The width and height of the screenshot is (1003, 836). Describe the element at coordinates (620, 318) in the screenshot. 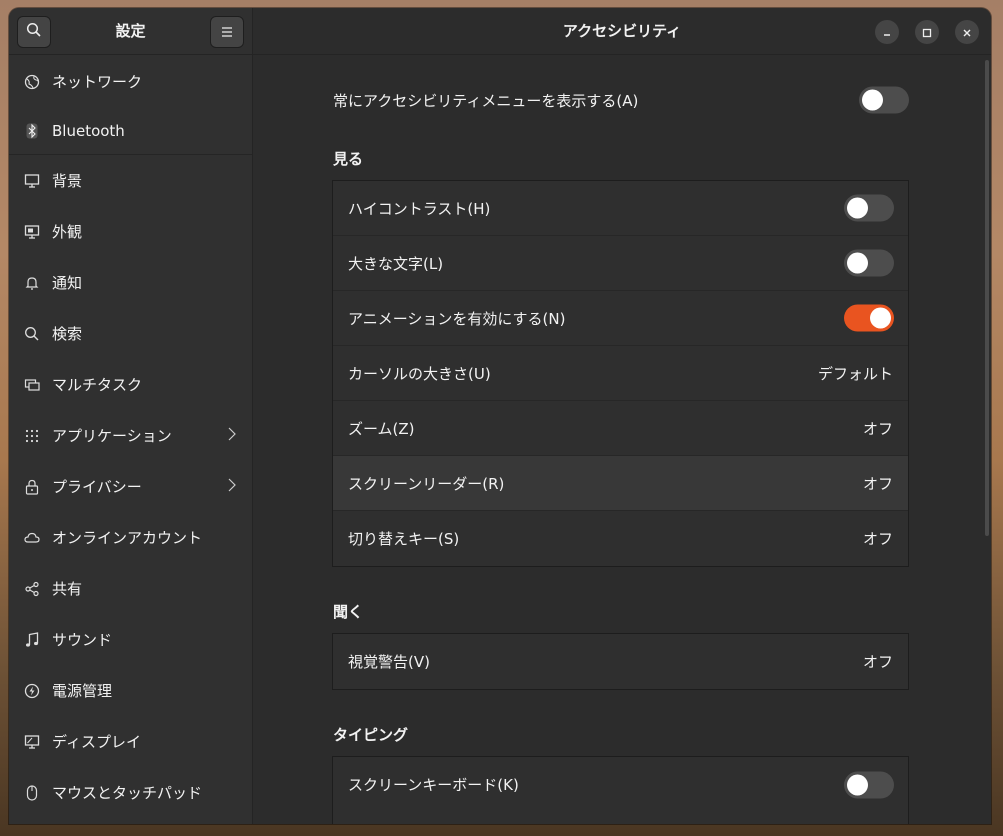

I see `animations-row: アニメーションを有効にする(N)` at that location.